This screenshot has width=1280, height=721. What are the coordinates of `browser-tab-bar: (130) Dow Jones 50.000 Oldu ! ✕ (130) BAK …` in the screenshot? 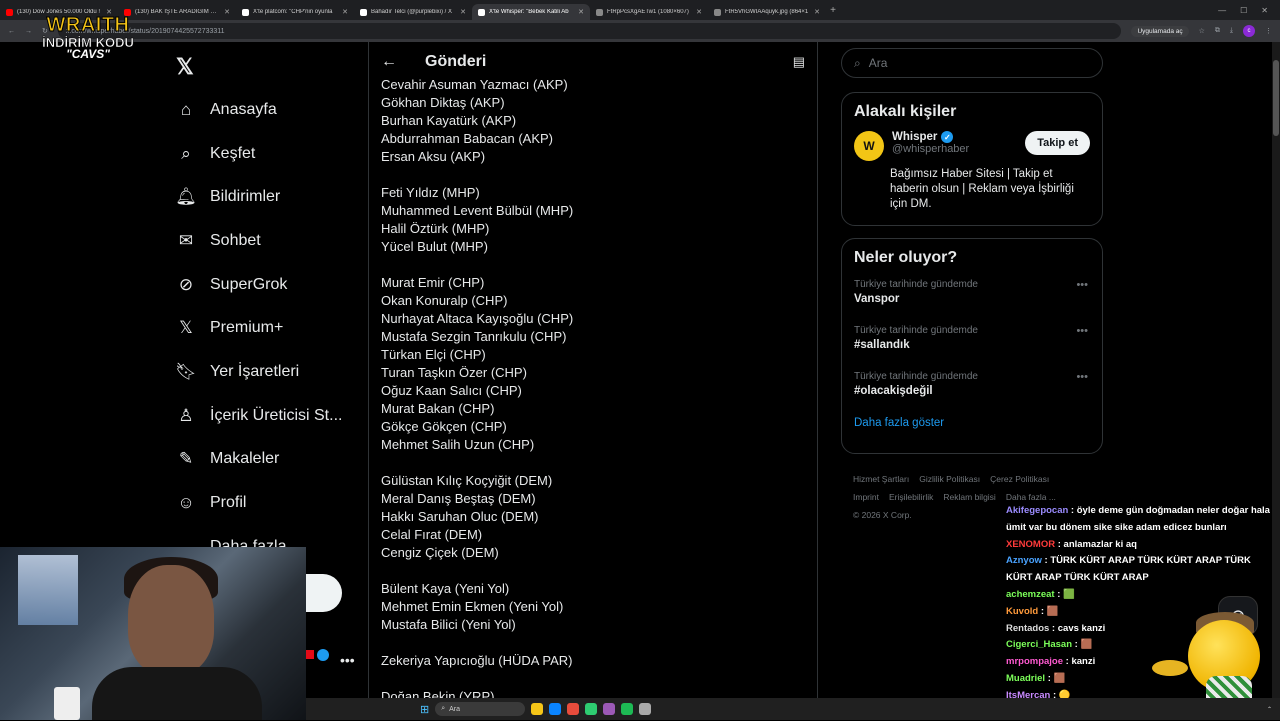 It's located at (640, 10).